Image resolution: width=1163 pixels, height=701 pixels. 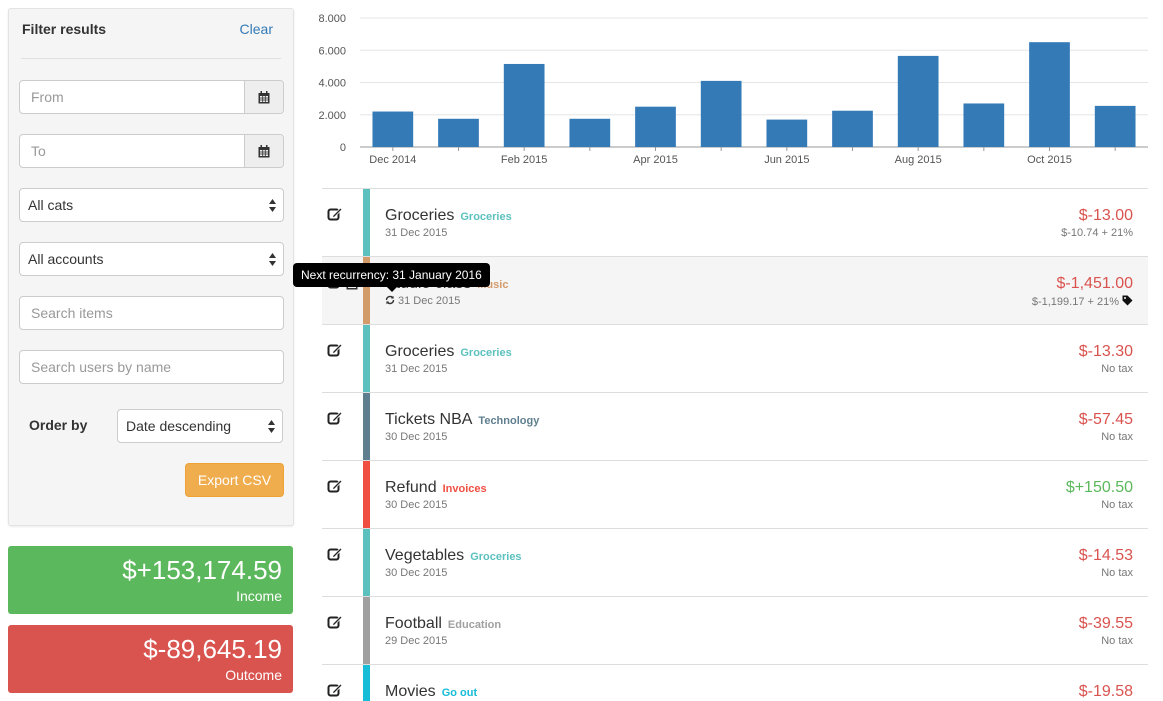 What do you see at coordinates (1094, 283) in the screenshot?
I see `transaction-amount: $-1,451.00` at bounding box center [1094, 283].